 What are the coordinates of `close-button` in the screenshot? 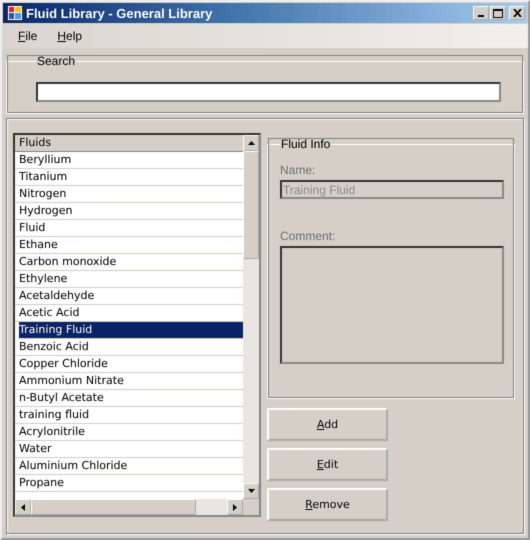 It's located at (517, 13).